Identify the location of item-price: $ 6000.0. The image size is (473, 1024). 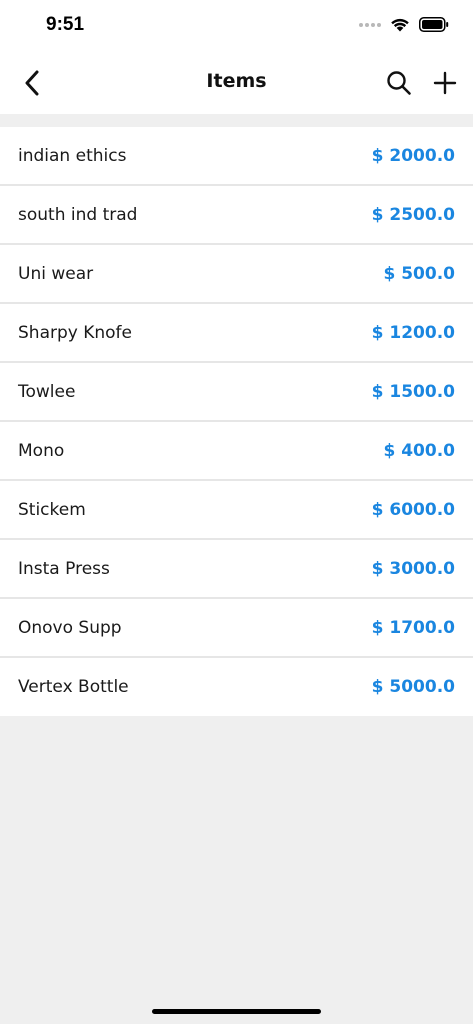
(413, 509).